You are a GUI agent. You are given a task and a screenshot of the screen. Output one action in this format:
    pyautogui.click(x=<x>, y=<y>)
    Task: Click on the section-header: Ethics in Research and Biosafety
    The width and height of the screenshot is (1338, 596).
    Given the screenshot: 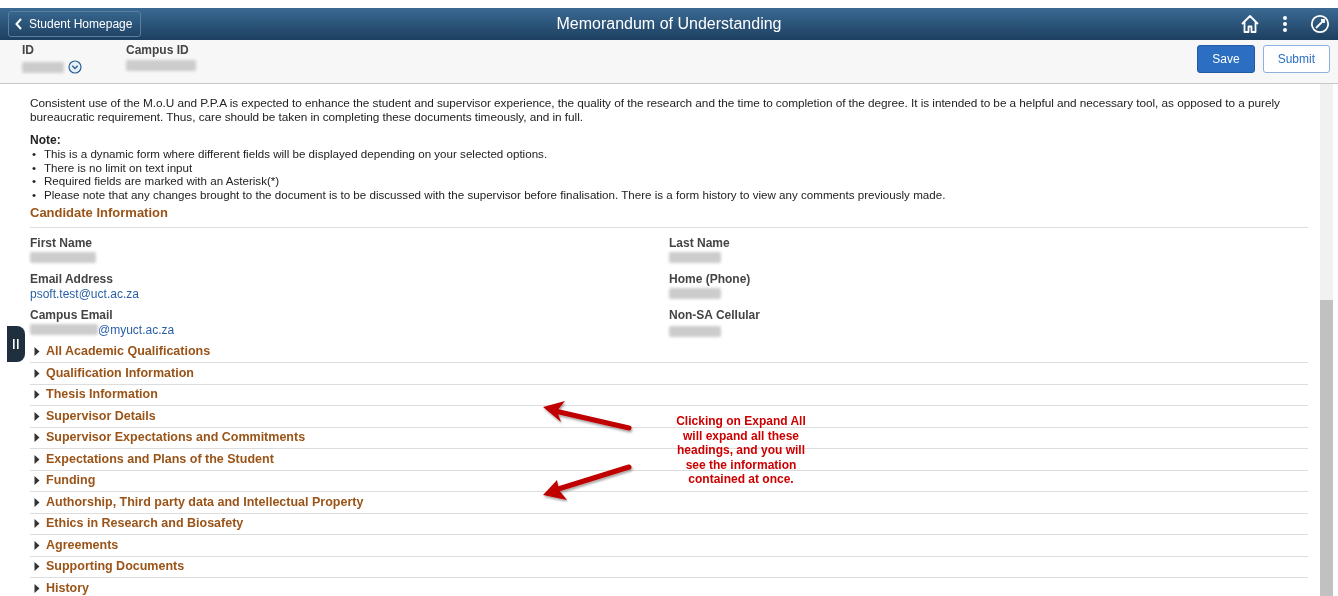 What is the action you would take?
    pyautogui.click(x=145, y=524)
    